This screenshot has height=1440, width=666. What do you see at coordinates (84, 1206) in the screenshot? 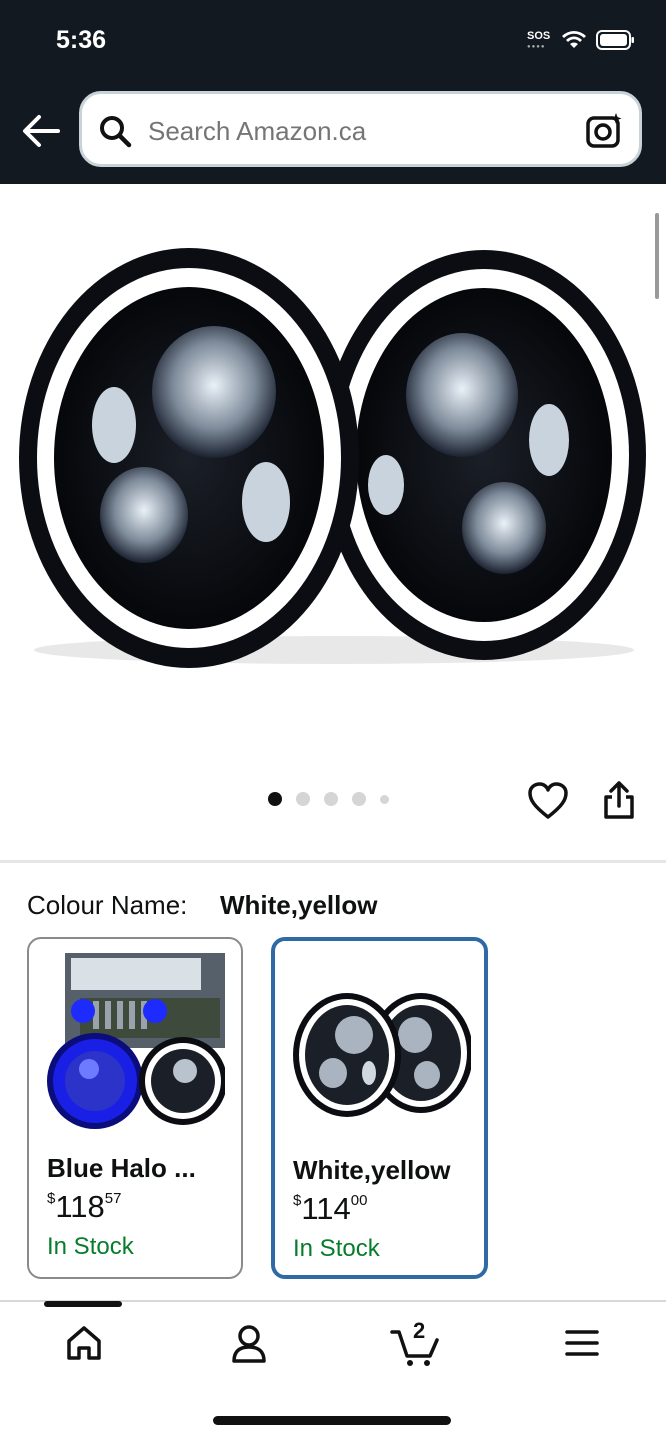
I see `option-price: $11857` at bounding box center [84, 1206].